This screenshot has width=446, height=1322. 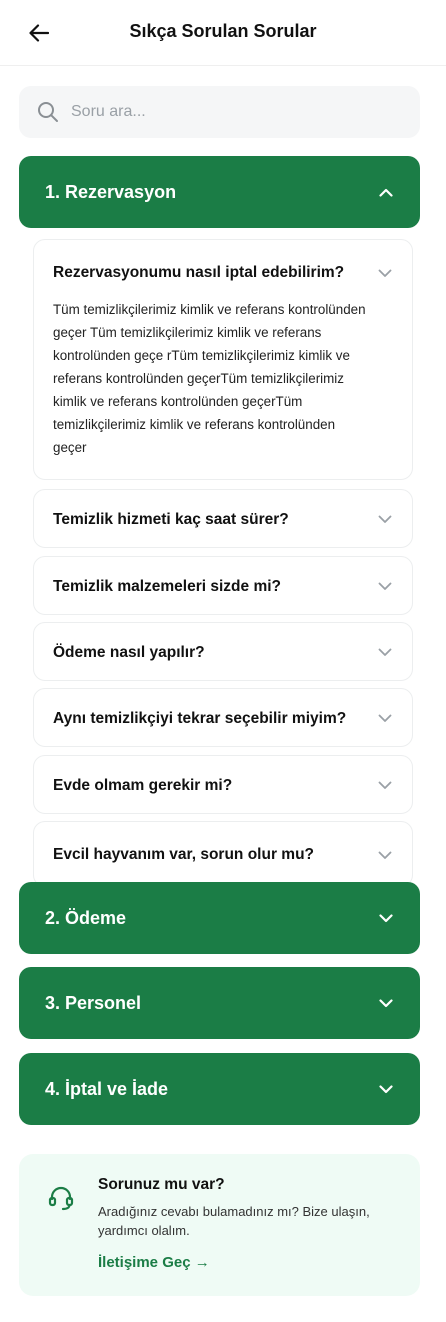 I want to click on faq-question-row: Temizlik hizmeti kaç saat sürer?, so click(x=223, y=519).